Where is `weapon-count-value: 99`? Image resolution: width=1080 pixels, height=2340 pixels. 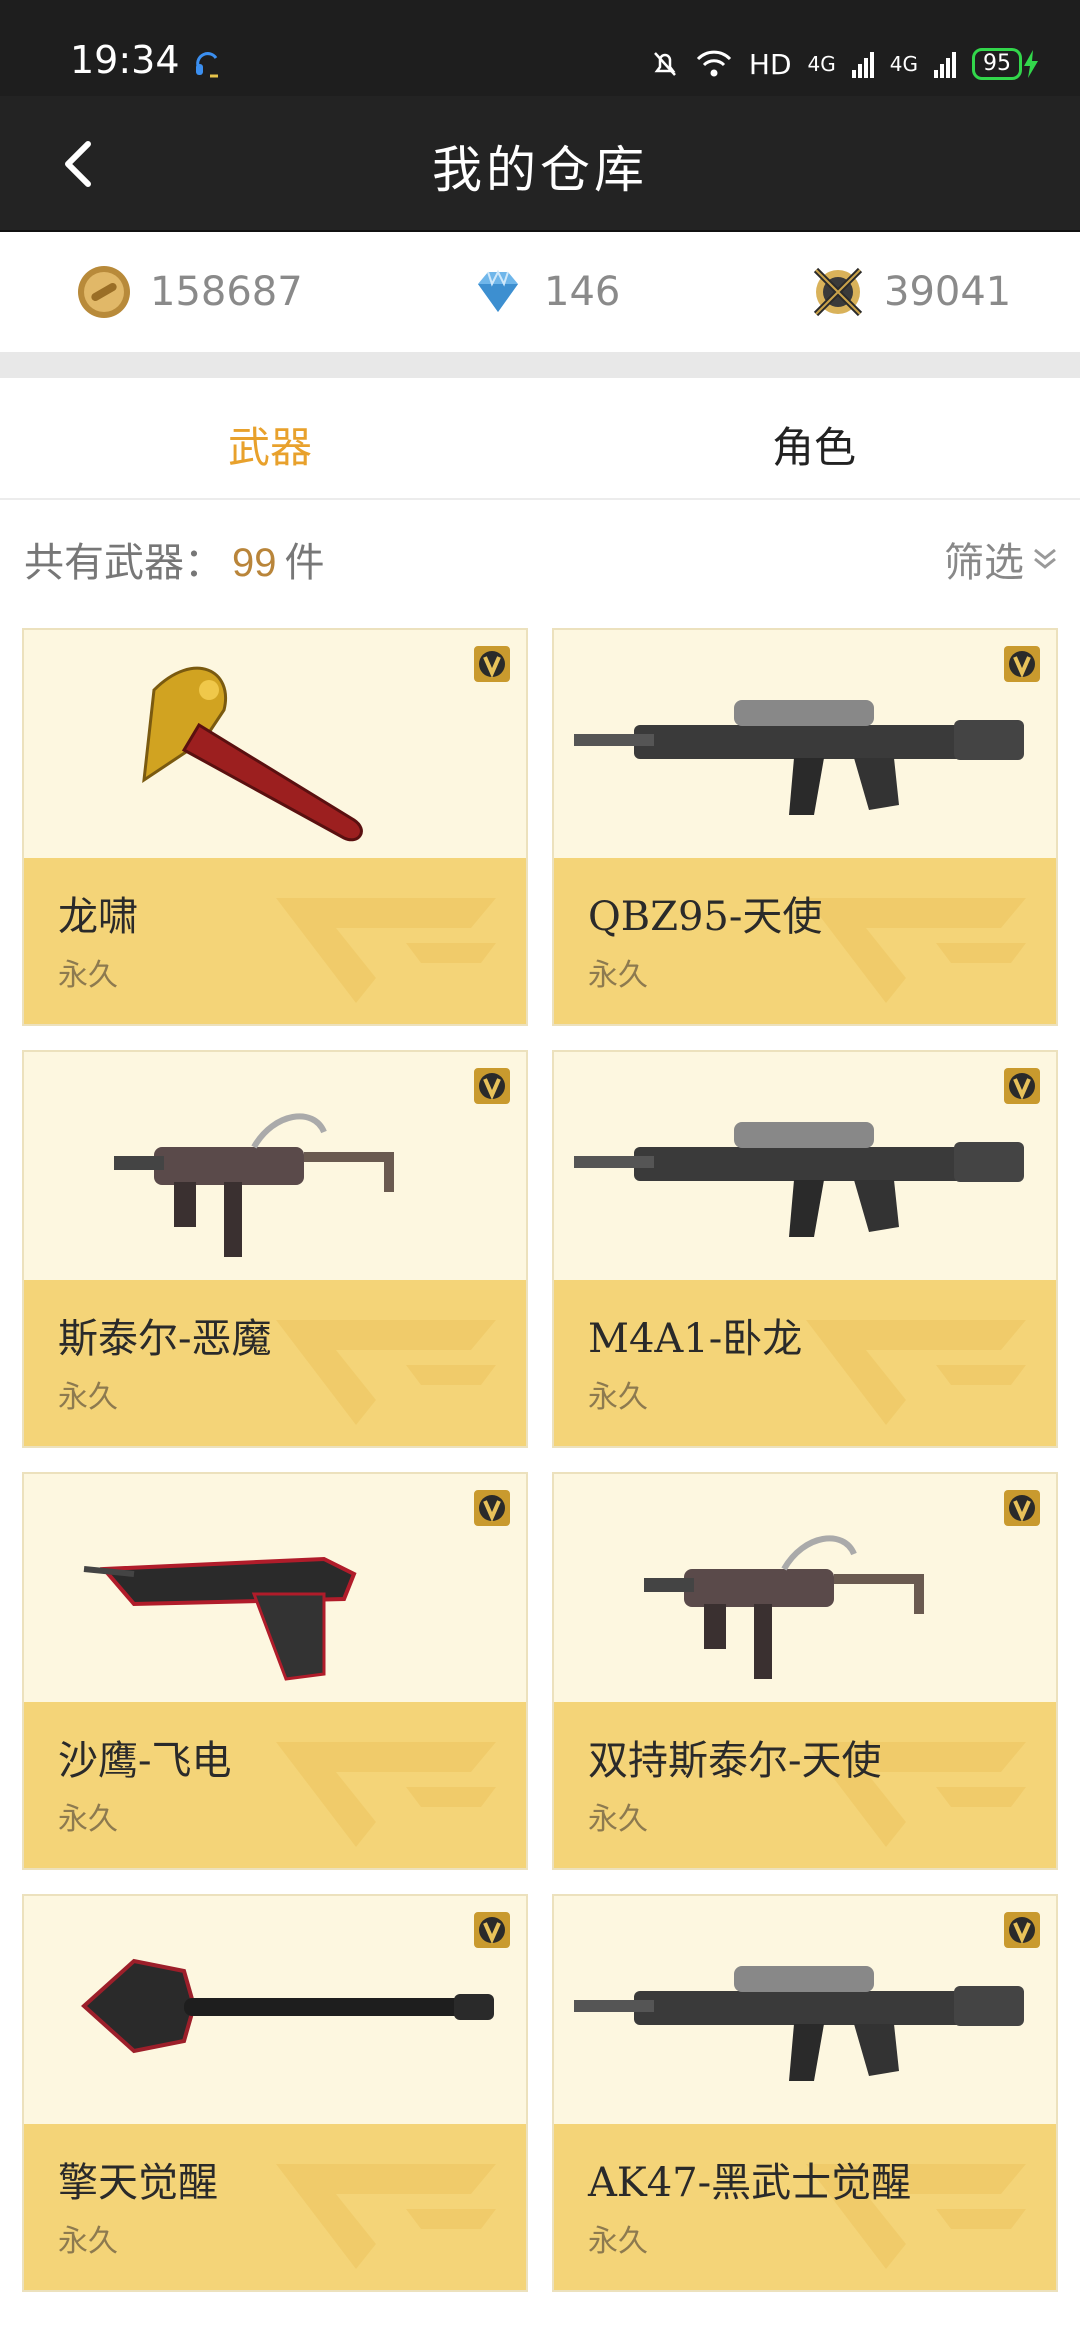 weapon-count-value: 99 is located at coordinates (254, 563).